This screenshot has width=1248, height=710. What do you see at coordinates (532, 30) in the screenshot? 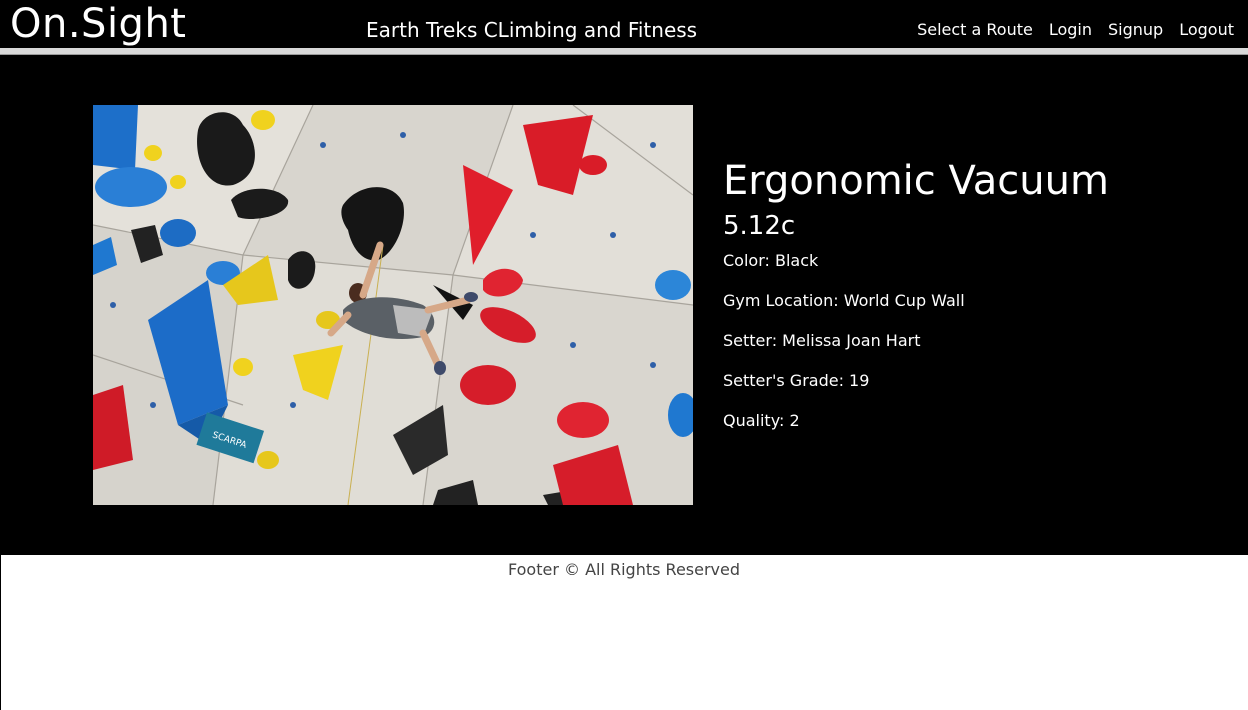
I see `gym-name: Earth Treks CLimbing and Fitness` at bounding box center [532, 30].